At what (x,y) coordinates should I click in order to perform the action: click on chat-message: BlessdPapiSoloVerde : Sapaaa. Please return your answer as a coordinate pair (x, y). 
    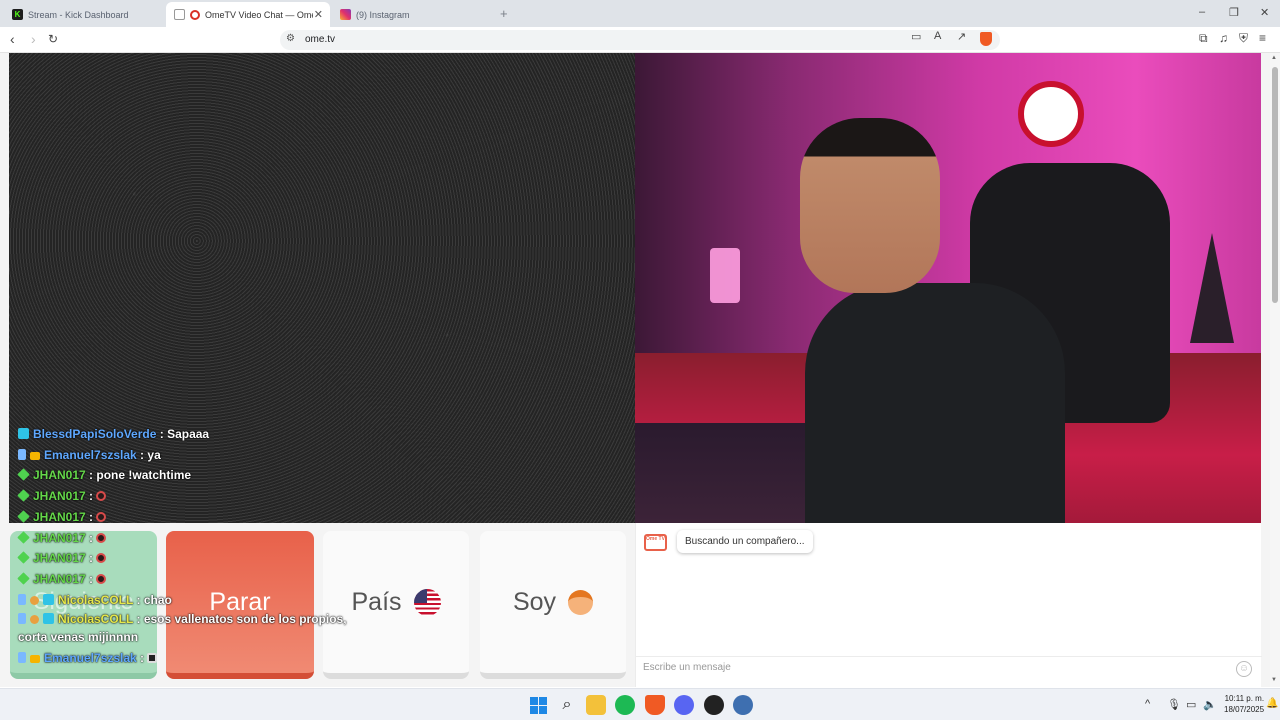
    Looking at the image, I should click on (183, 434).